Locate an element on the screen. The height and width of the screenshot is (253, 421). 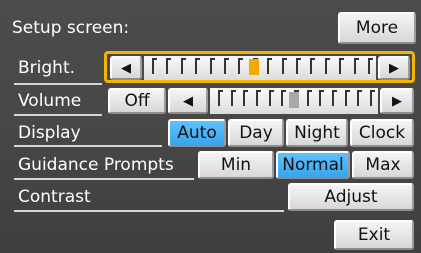
display-night-button: Night is located at coordinates (317, 133).